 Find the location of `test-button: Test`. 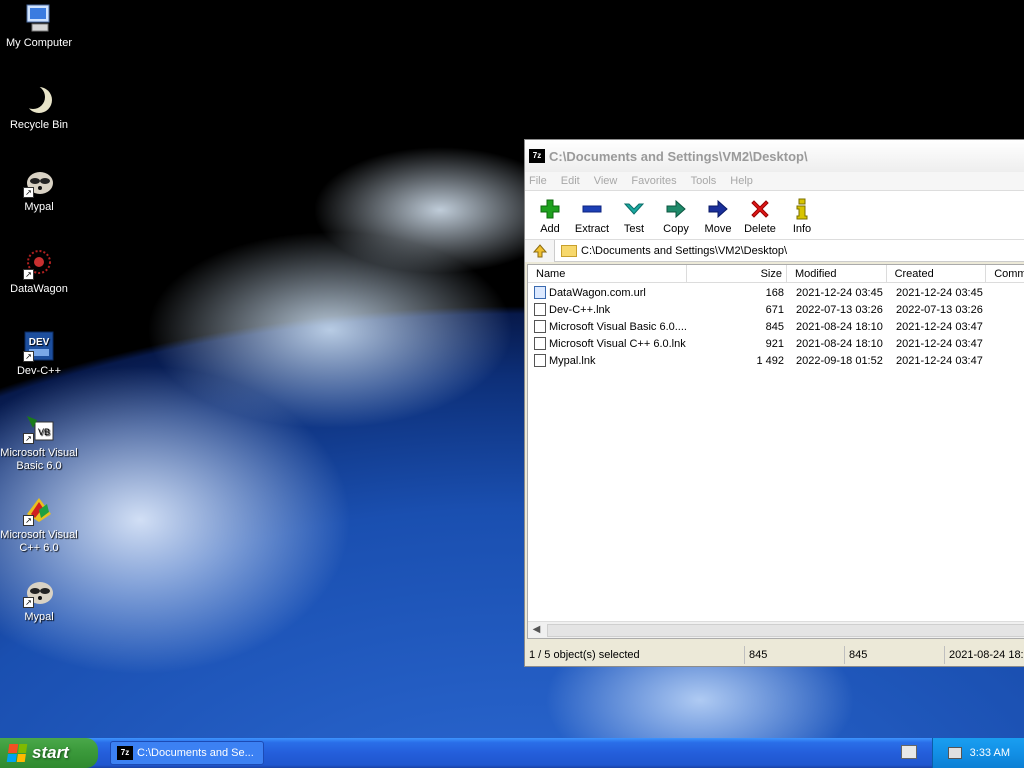

test-button: Test is located at coordinates (634, 215).